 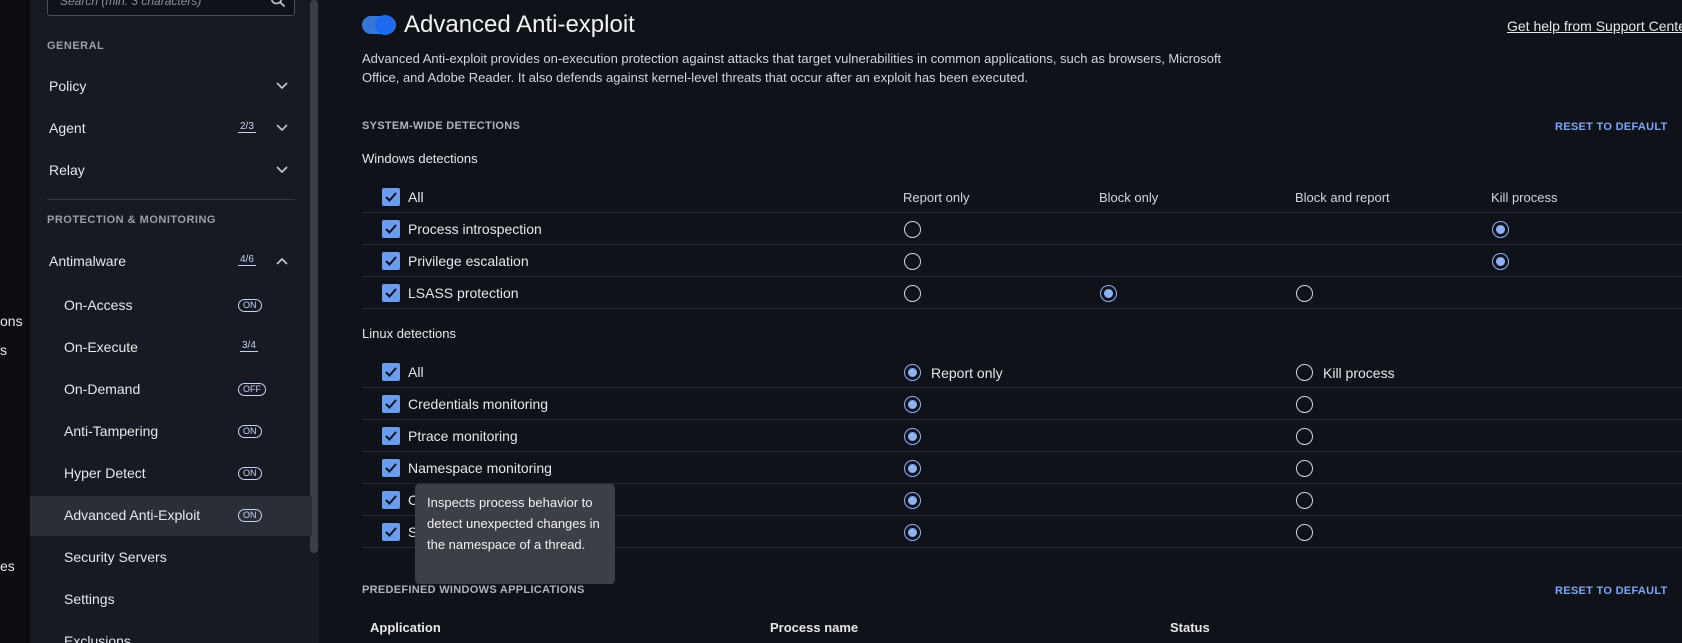 I want to click on sidebar-item-label: Anti-Tampering, so click(x=111, y=431).